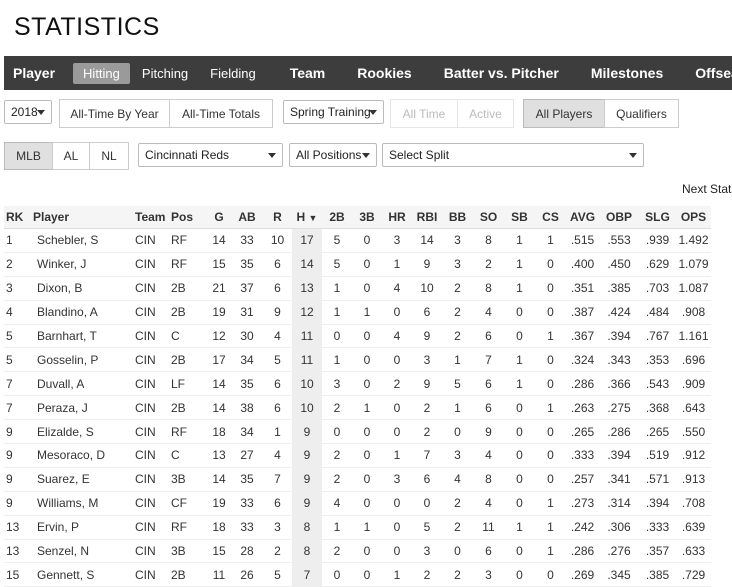 This screenshot has width=732, height=587. I want to click on cell-player: Gosselin, P, so click(82, 360).